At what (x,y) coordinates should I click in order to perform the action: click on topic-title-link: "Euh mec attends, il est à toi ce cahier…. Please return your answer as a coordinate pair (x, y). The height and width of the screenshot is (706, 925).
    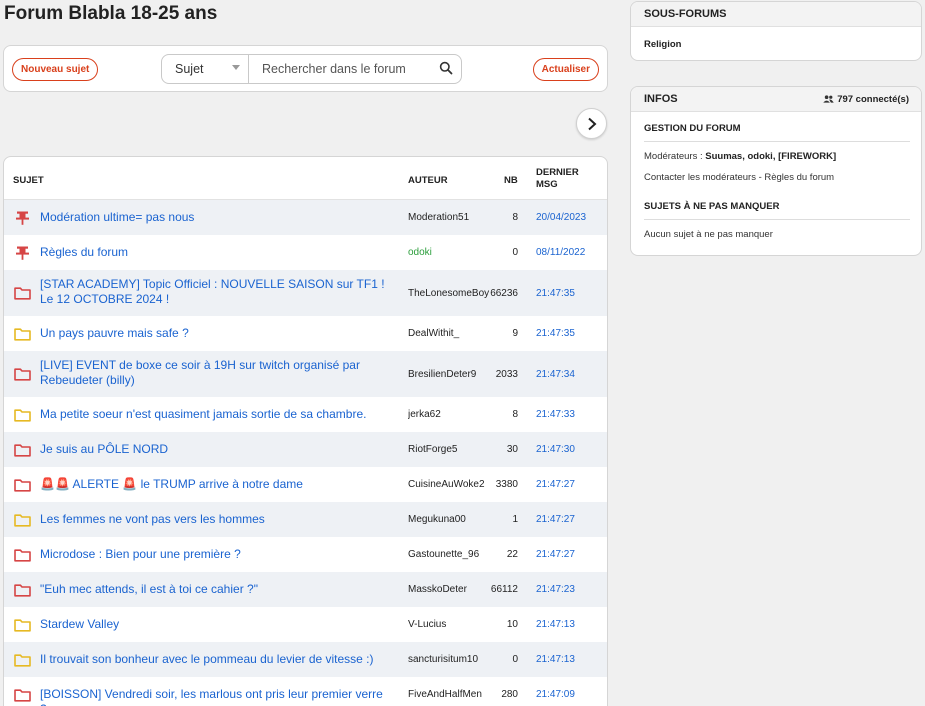
    Looking at the image, I should click on (215, 589).